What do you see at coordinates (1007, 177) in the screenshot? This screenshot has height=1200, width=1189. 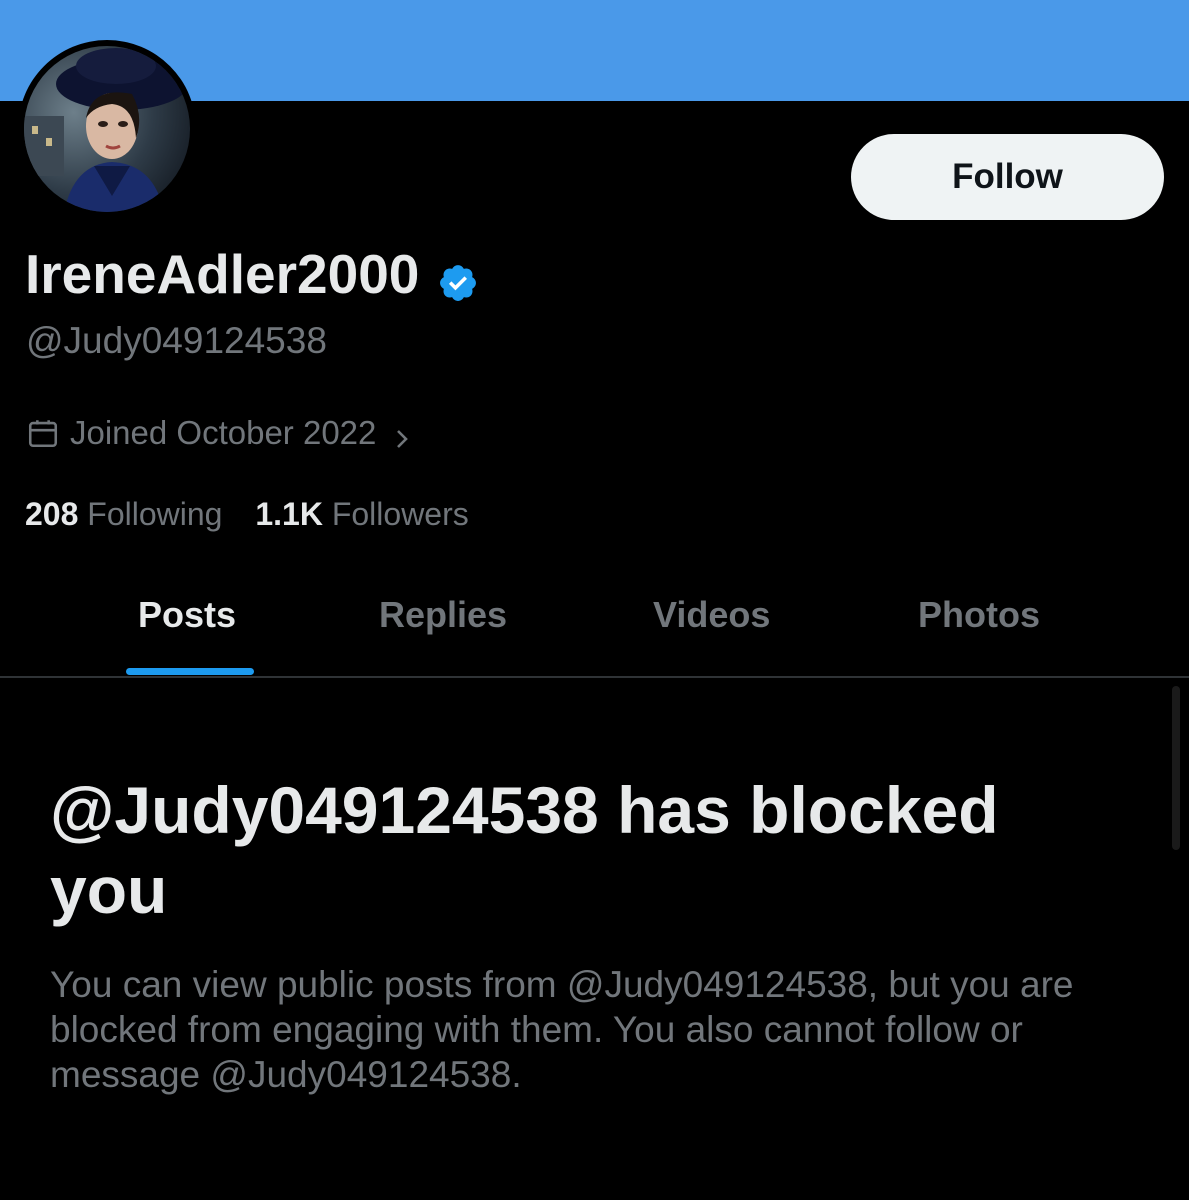 I see `follow-button: Follow` at bounding box center [1007, 177].